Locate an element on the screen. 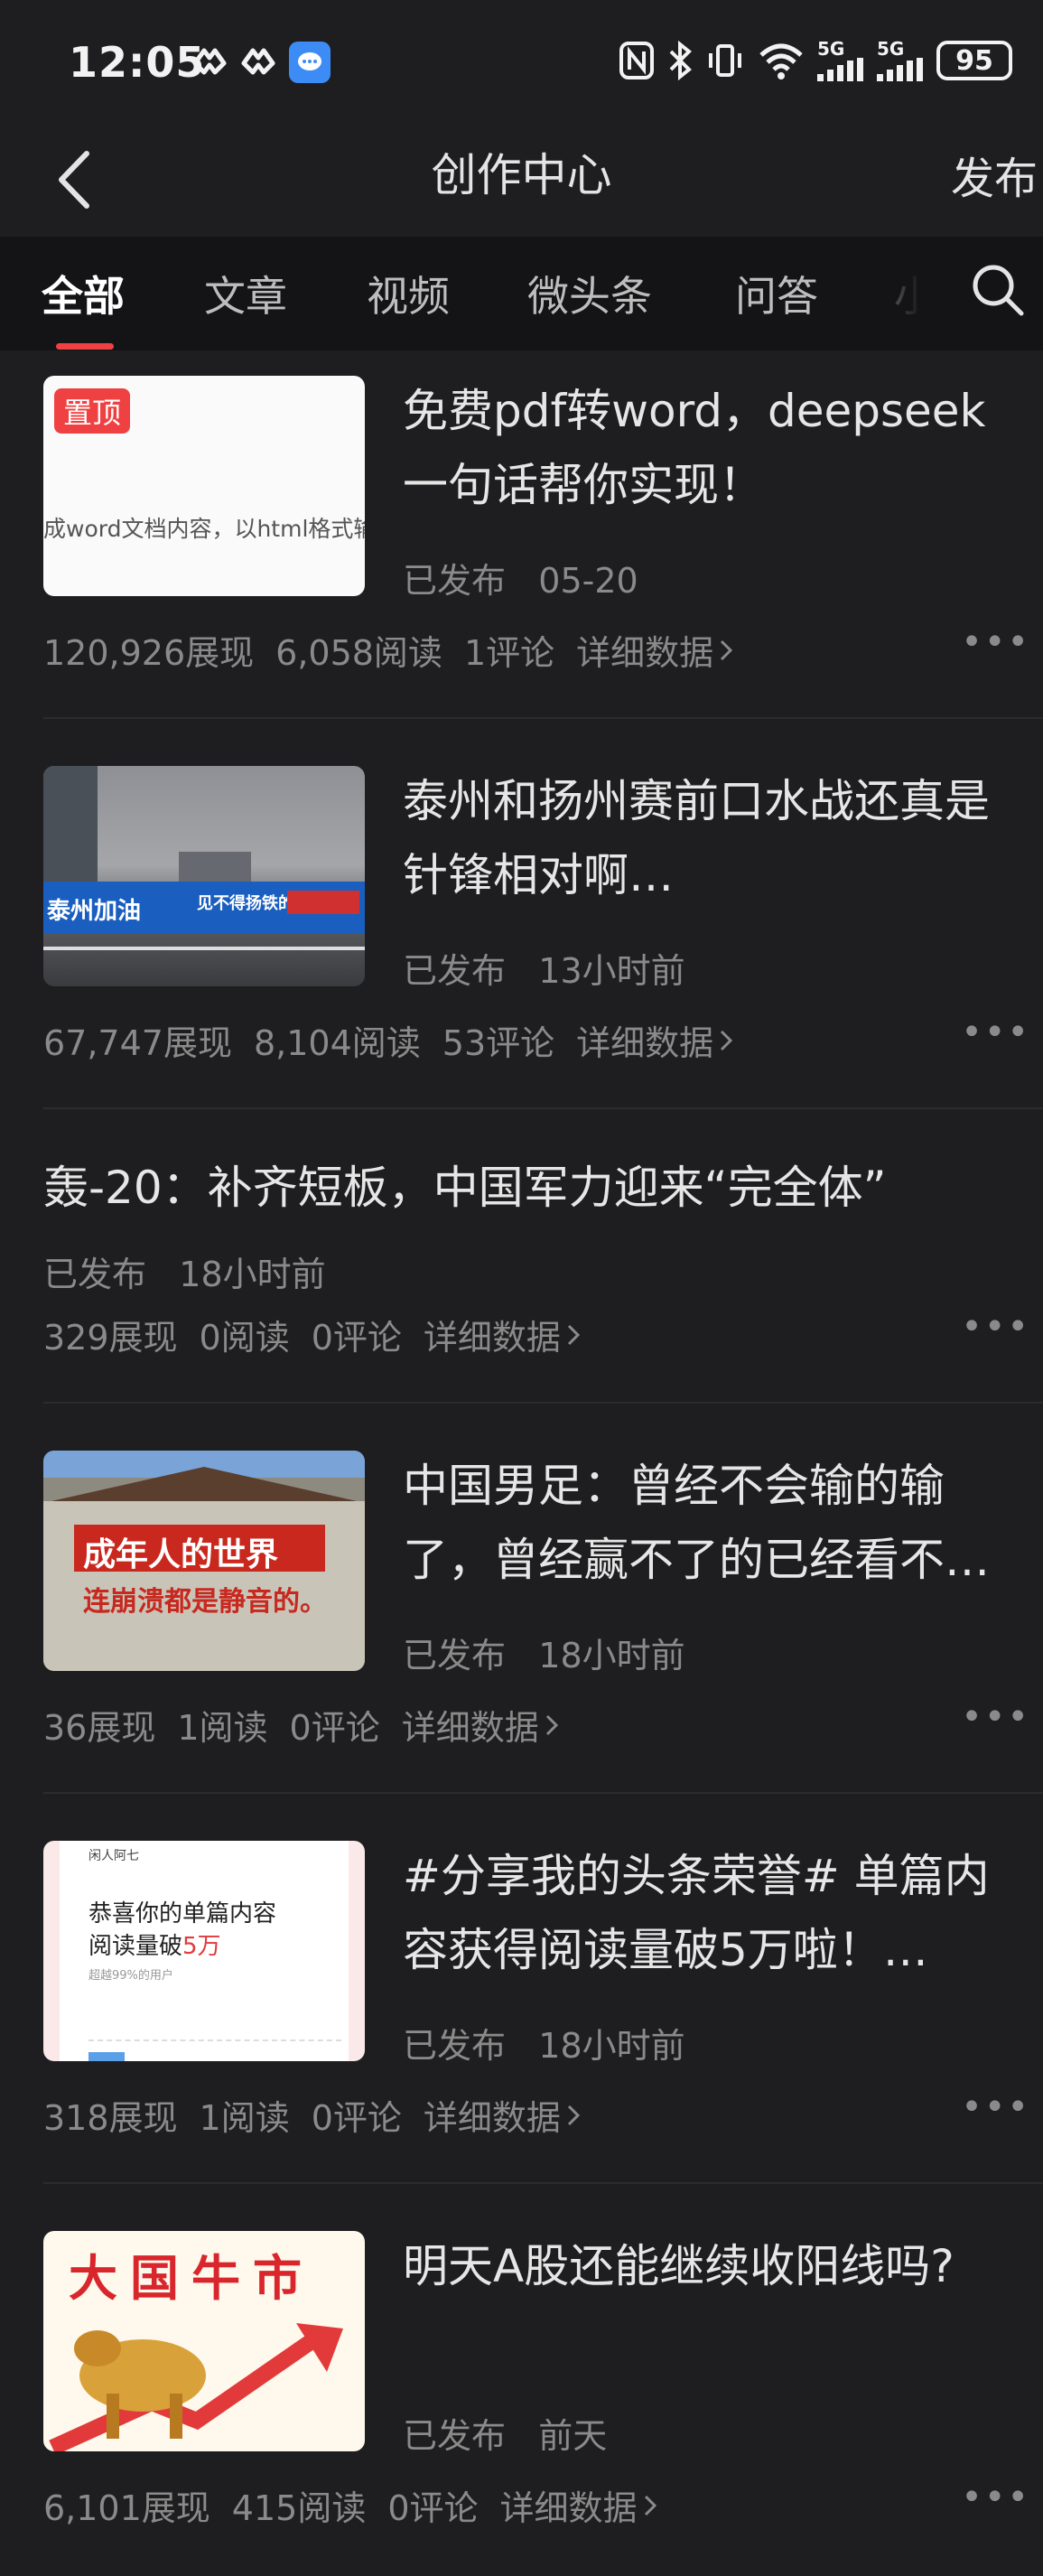 This screenshot has height=2576, width=1043. article-thumbnail: 成年人的世界 连崩溃都是静音的。 is located at coordinates (204, 1561).